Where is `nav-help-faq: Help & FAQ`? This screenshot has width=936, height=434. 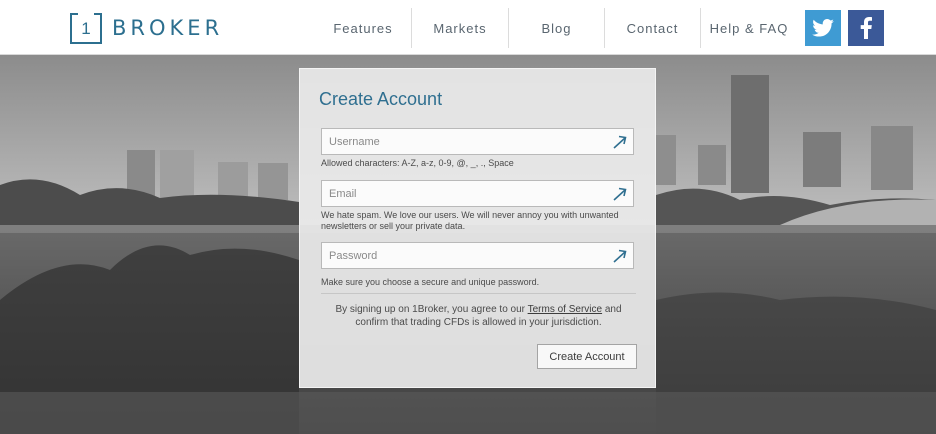
nav-help-faq: Help & FAQ is located at coordinates (749, 28).